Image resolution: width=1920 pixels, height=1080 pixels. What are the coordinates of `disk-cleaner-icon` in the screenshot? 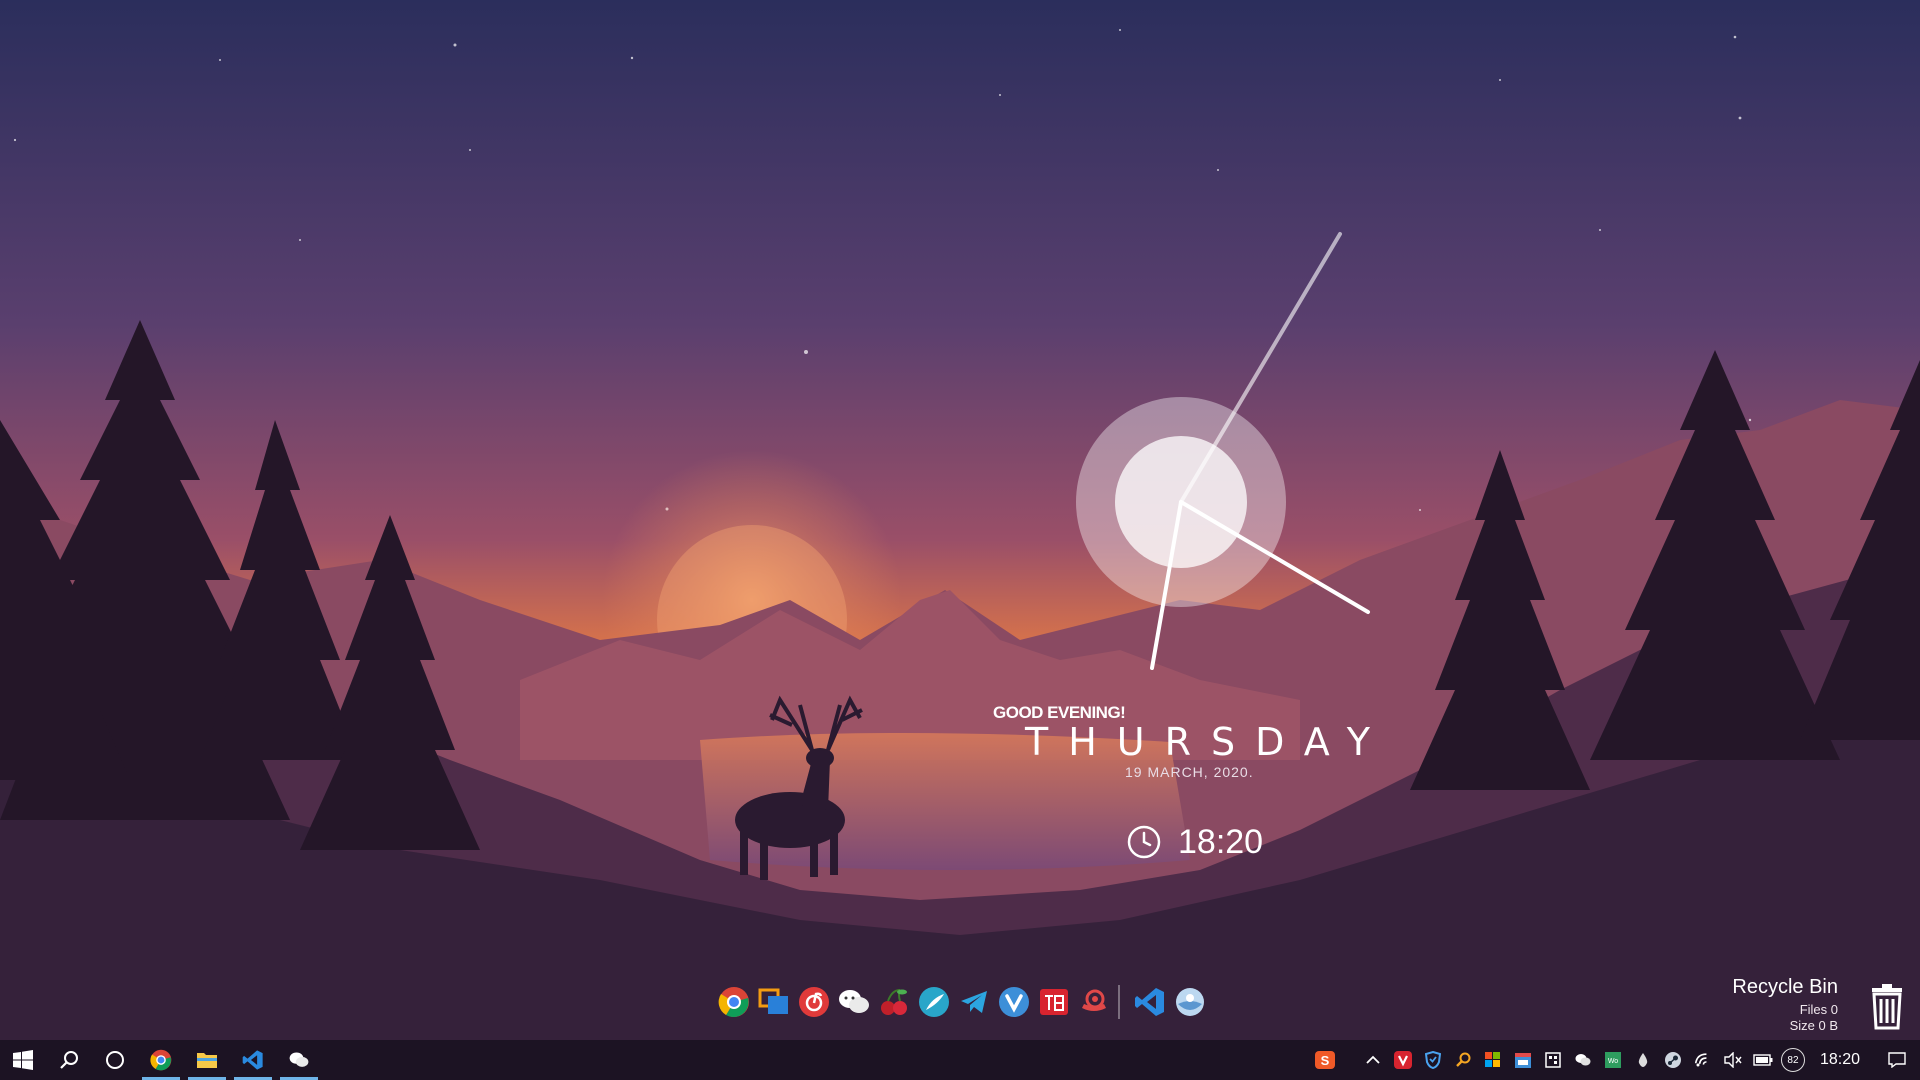 It's located at (1190, 1002).